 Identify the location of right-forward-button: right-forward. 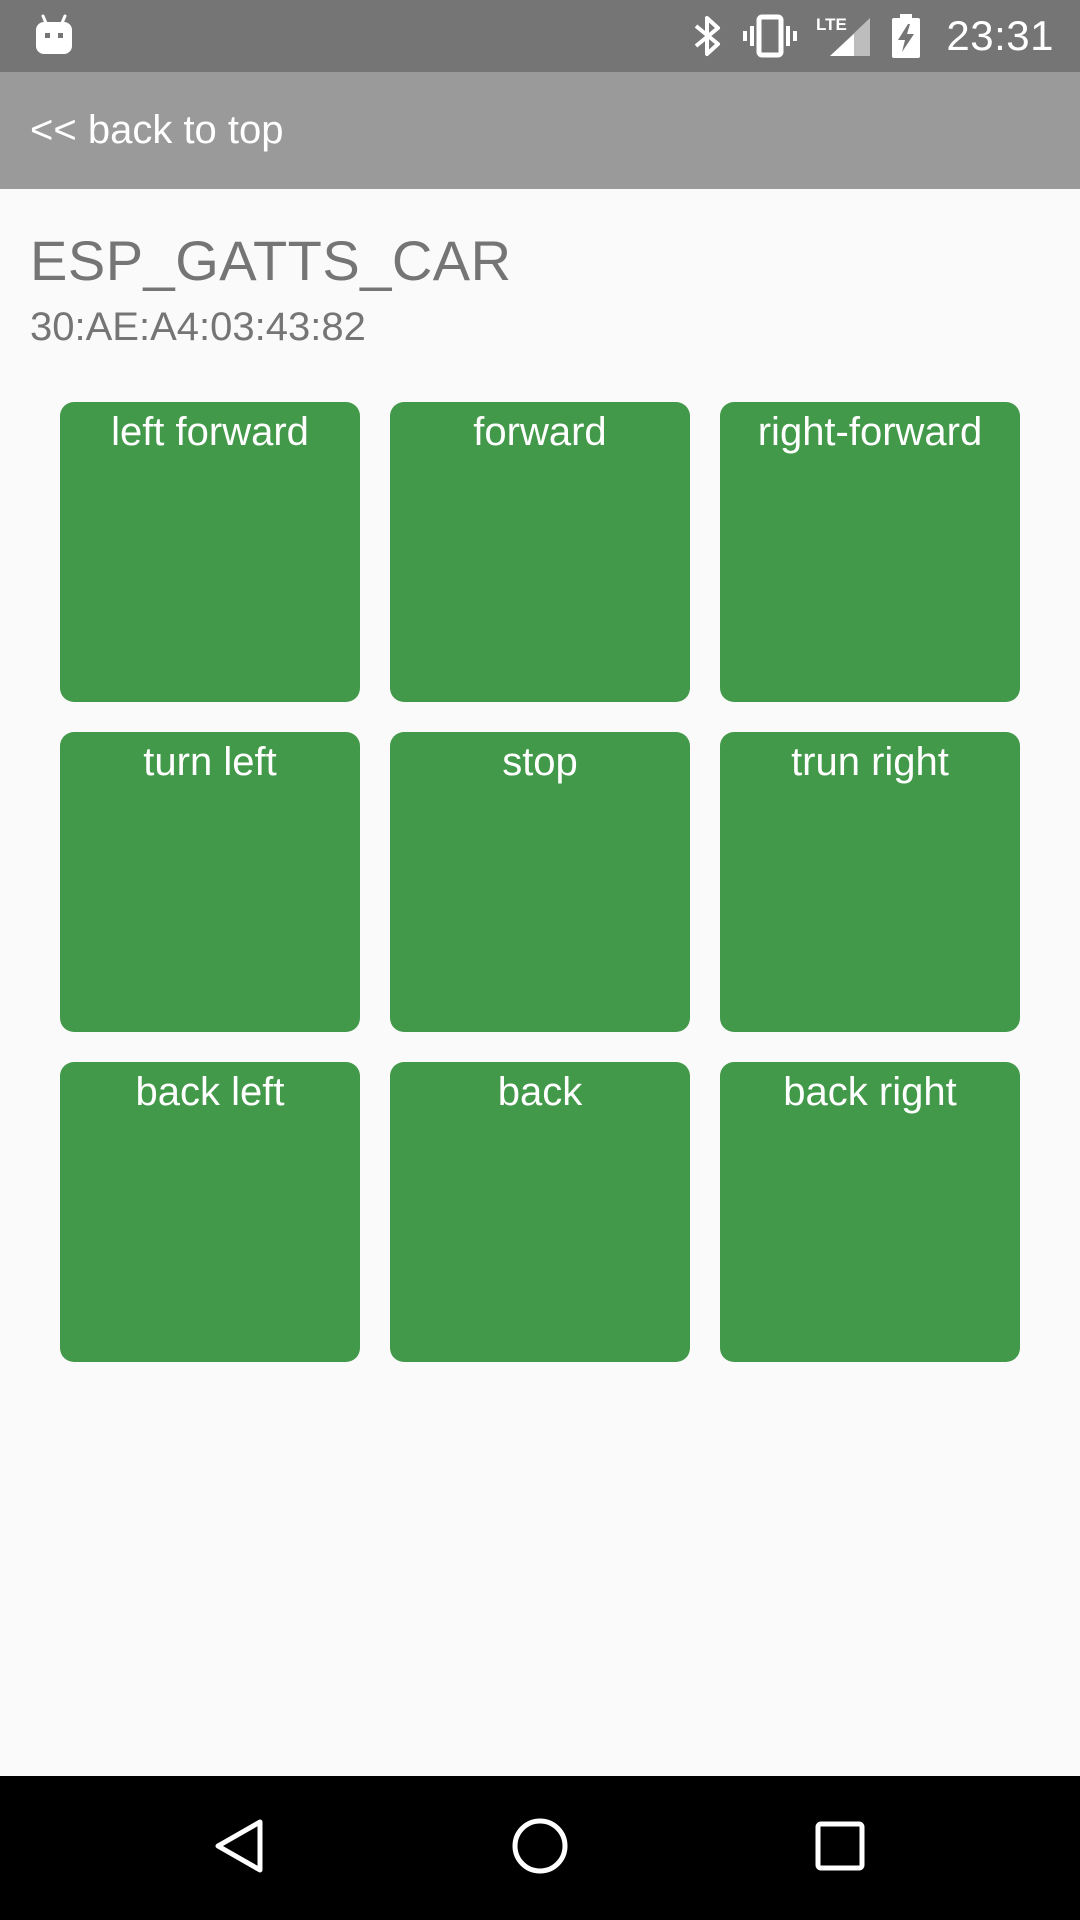
(870, 552).